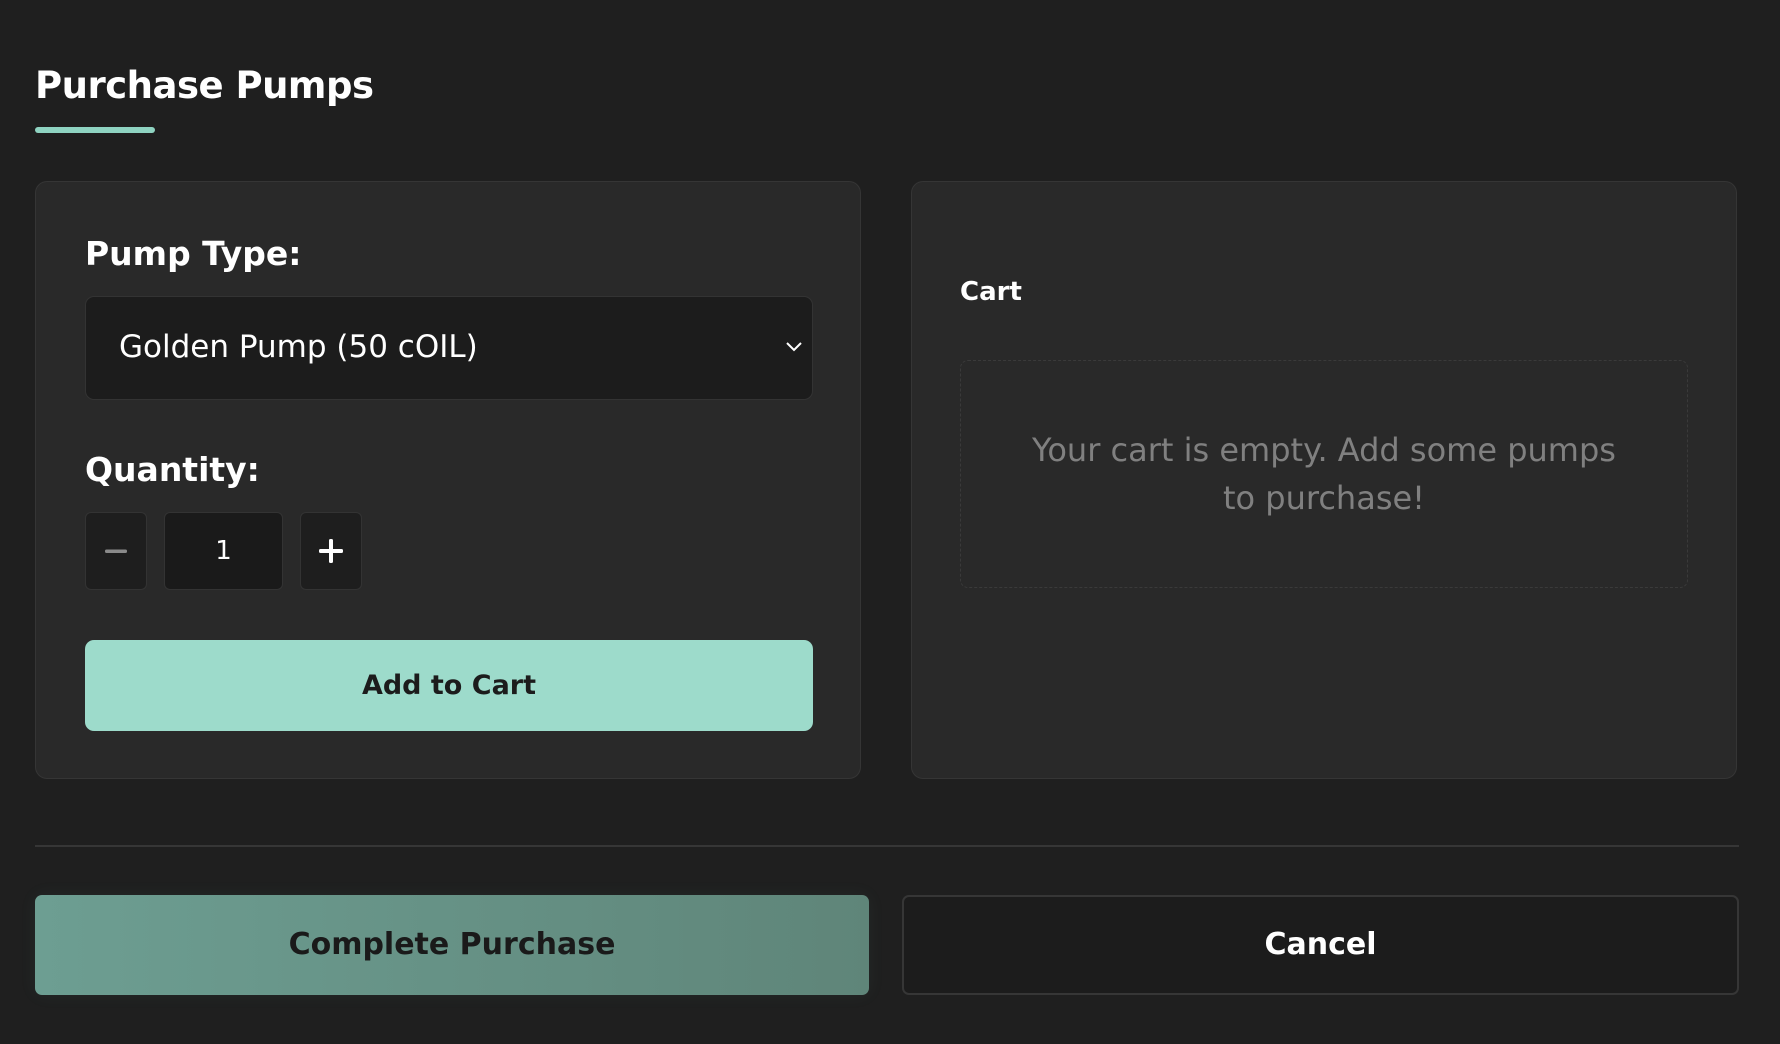 This screenshot has width=1780, height=1044. Describe the element at coordinates (95, 130) in the screenshot. I see `title-underline` at that location.